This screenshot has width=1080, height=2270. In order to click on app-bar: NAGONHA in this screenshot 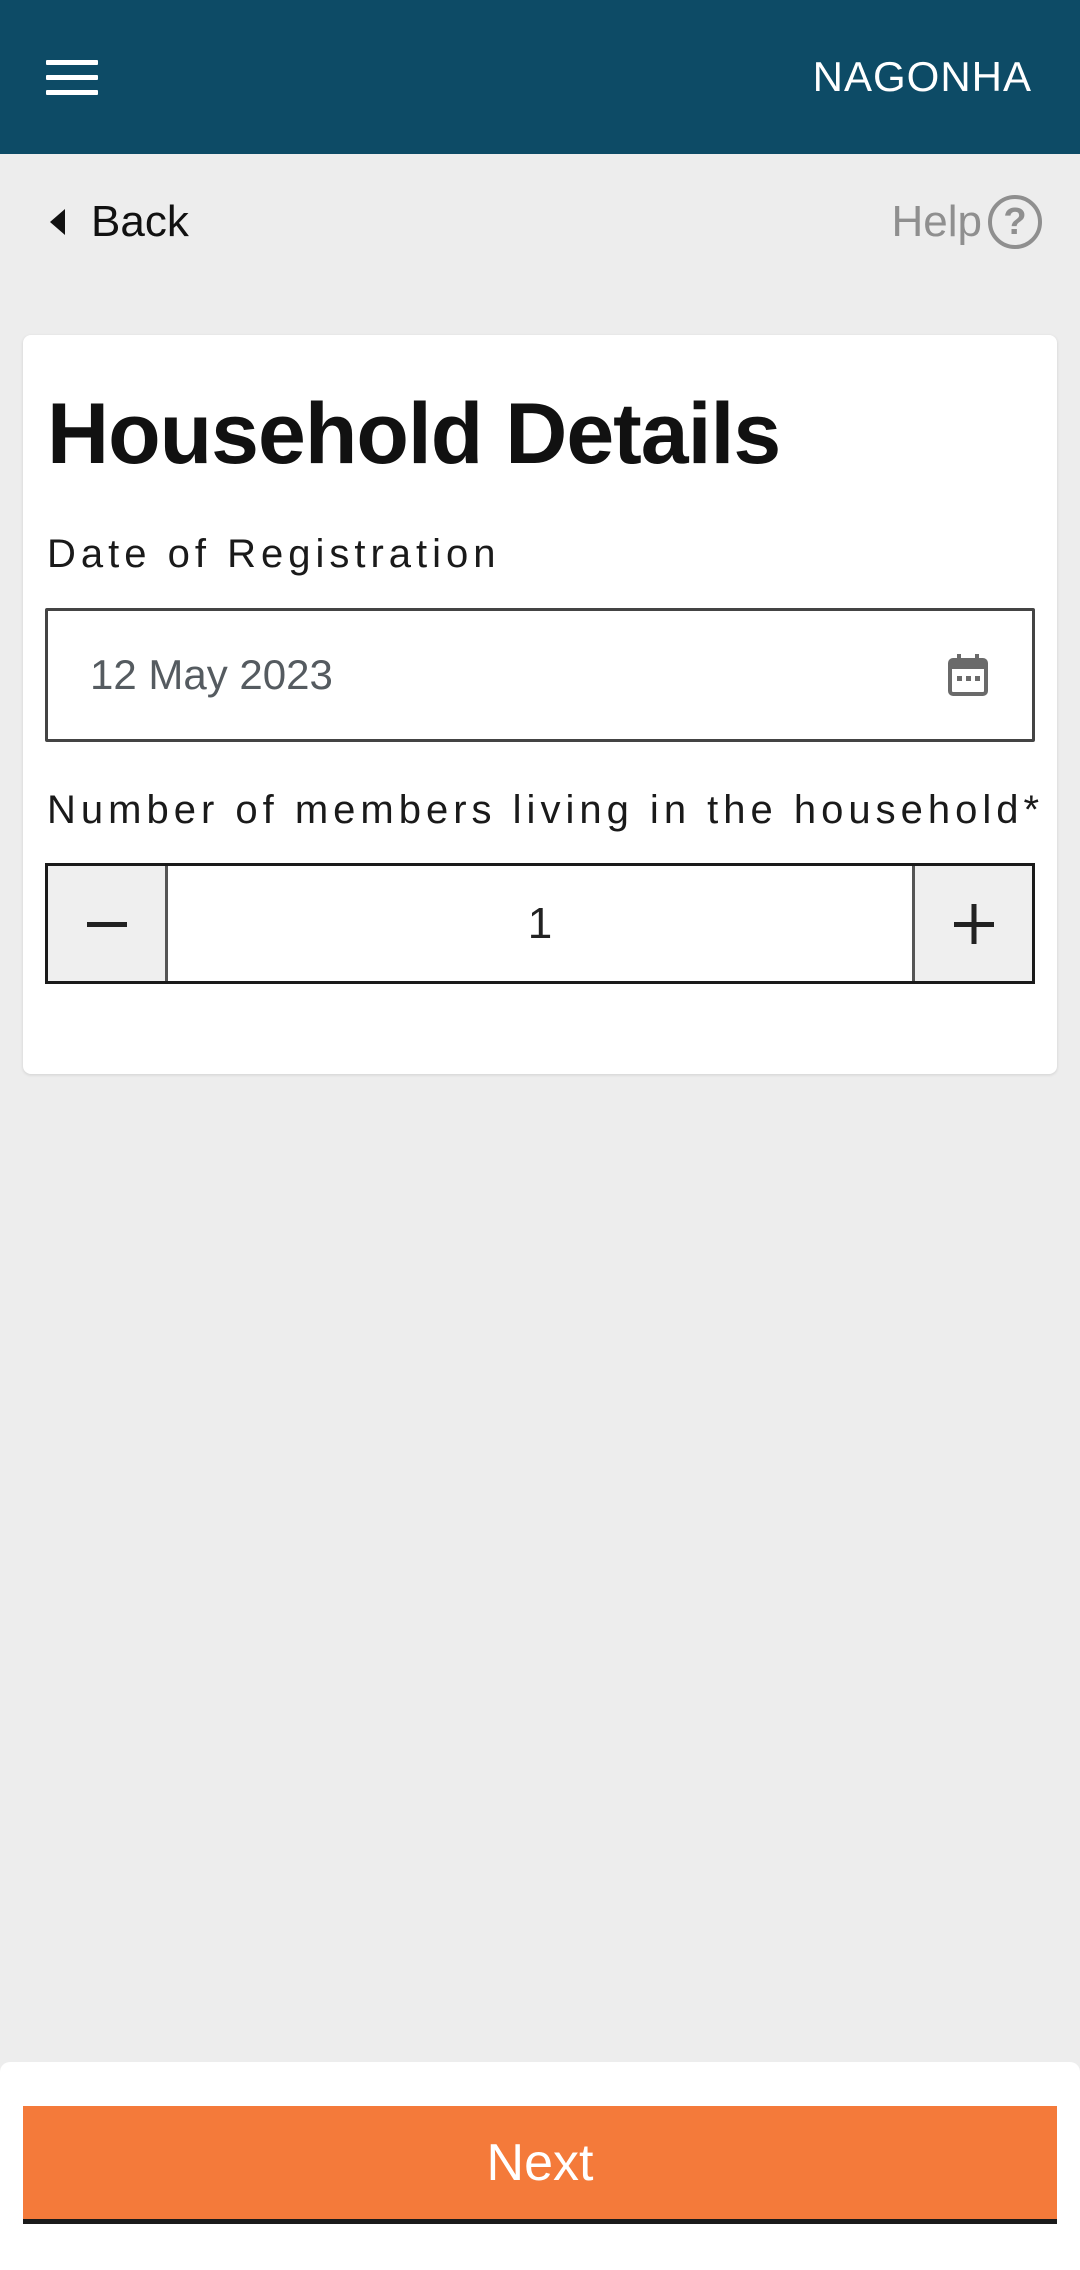, I will do `click(540, 77)`.